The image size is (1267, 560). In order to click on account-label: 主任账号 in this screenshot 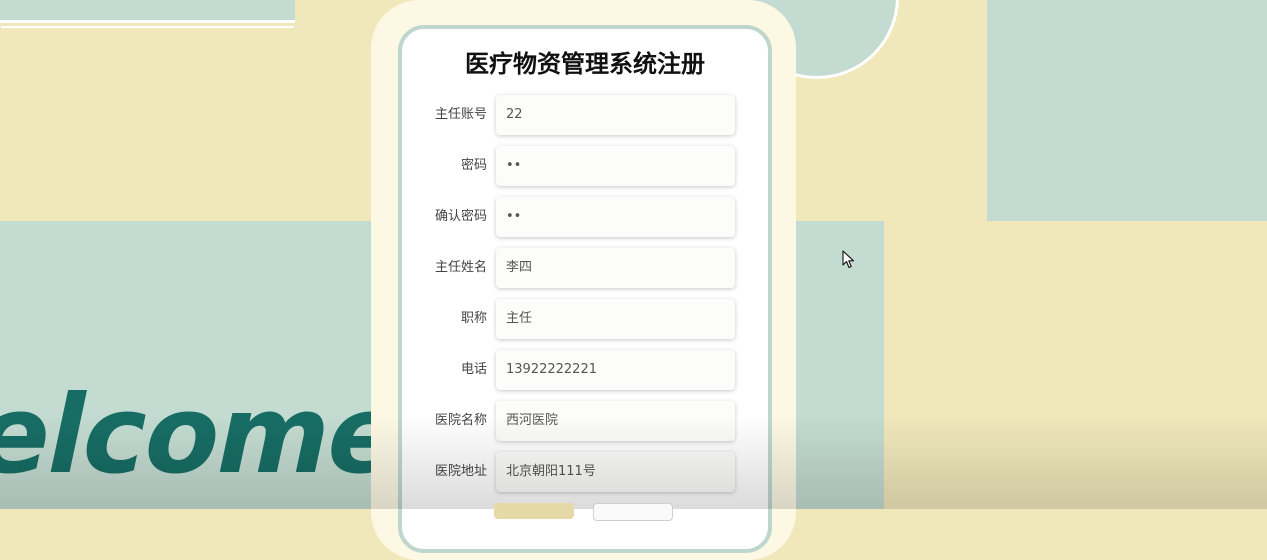, I will do `click(460, 114)`.